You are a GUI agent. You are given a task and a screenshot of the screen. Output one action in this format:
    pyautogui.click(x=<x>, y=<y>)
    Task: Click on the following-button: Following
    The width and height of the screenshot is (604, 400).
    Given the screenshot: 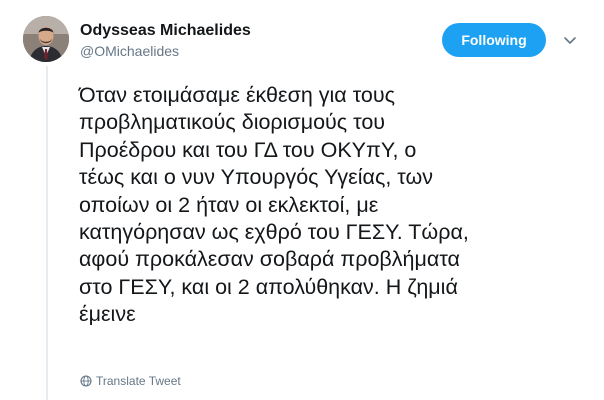 What is the action you would take?
    pyautogui.click(x=494, y=40)
    